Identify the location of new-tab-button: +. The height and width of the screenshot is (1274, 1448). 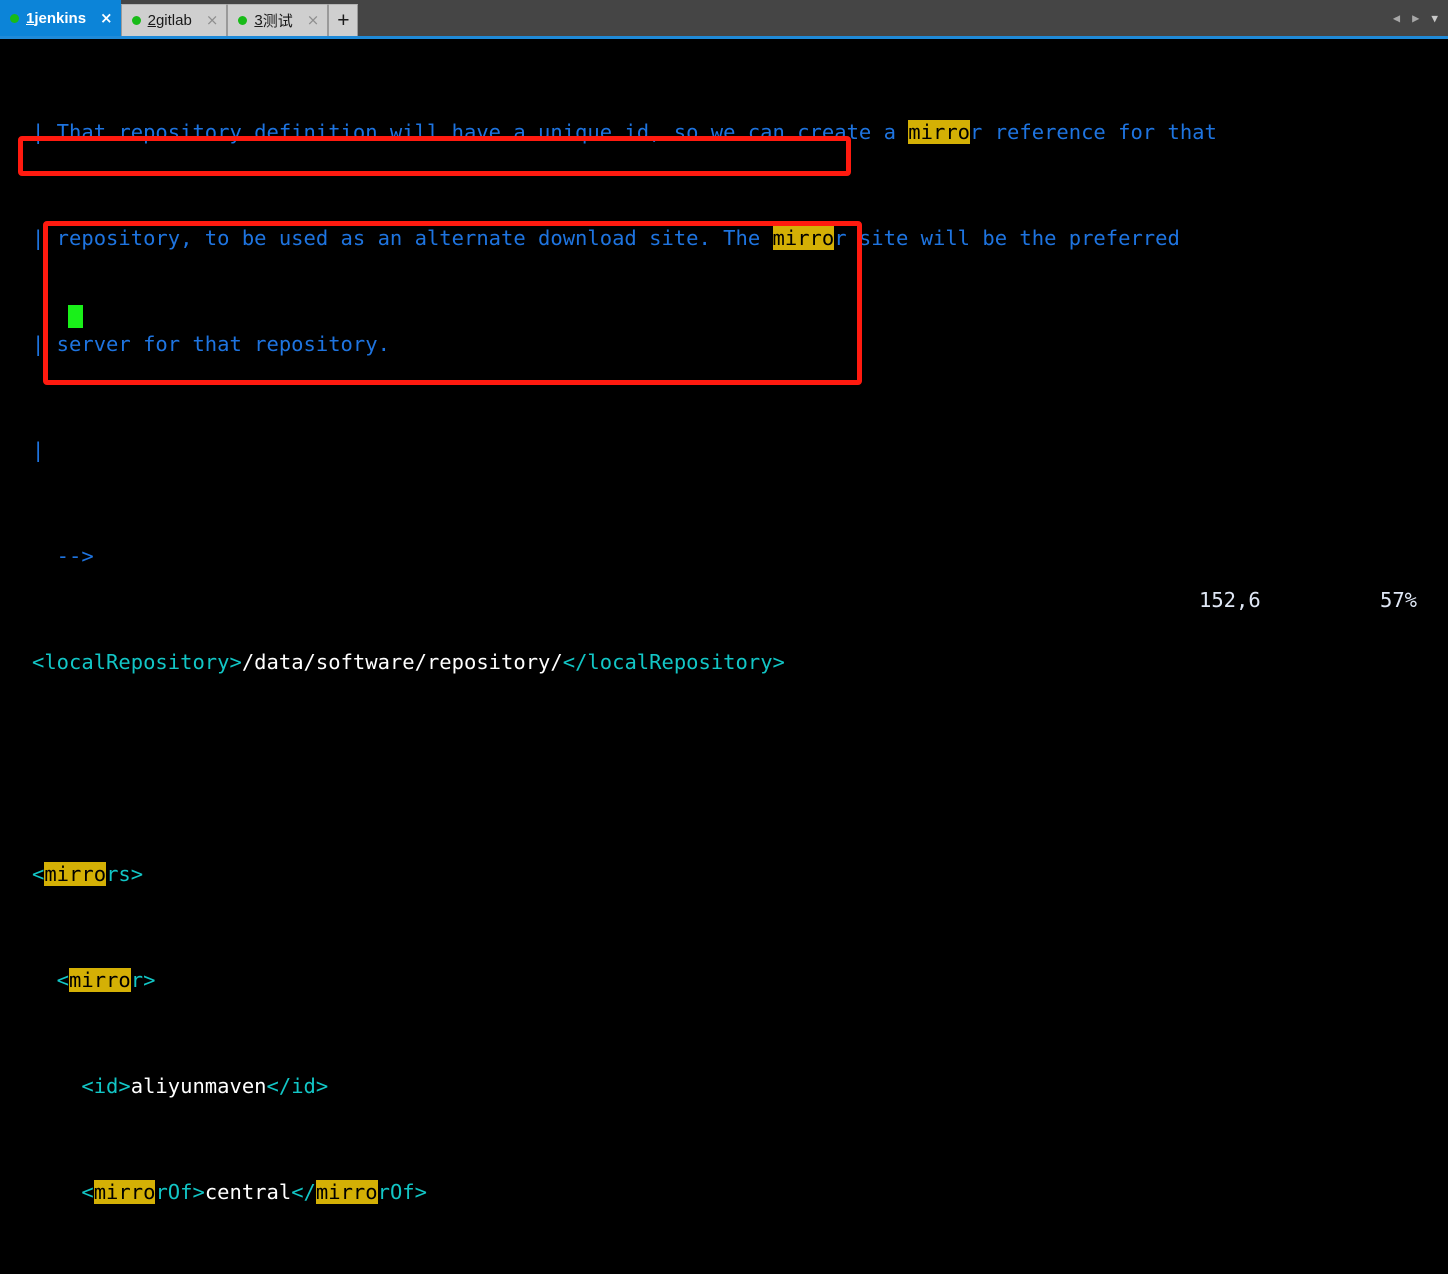
(343, 20).